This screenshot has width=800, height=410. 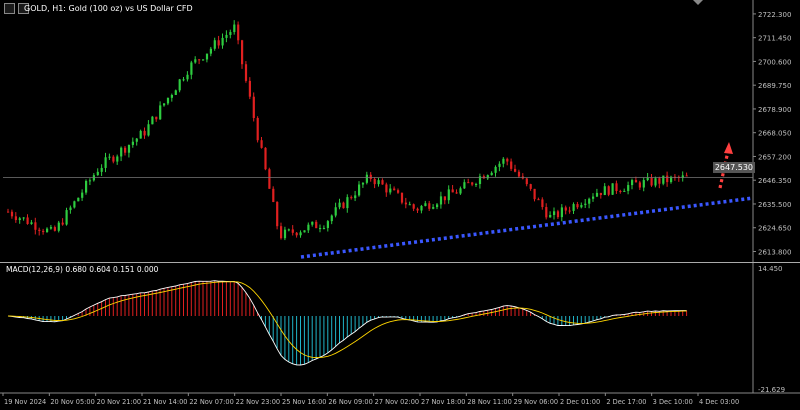 What do you see at coordinates (728, 148) in the screenshot?
I see `projection-arrow-head` at bounding box center [728, 148].